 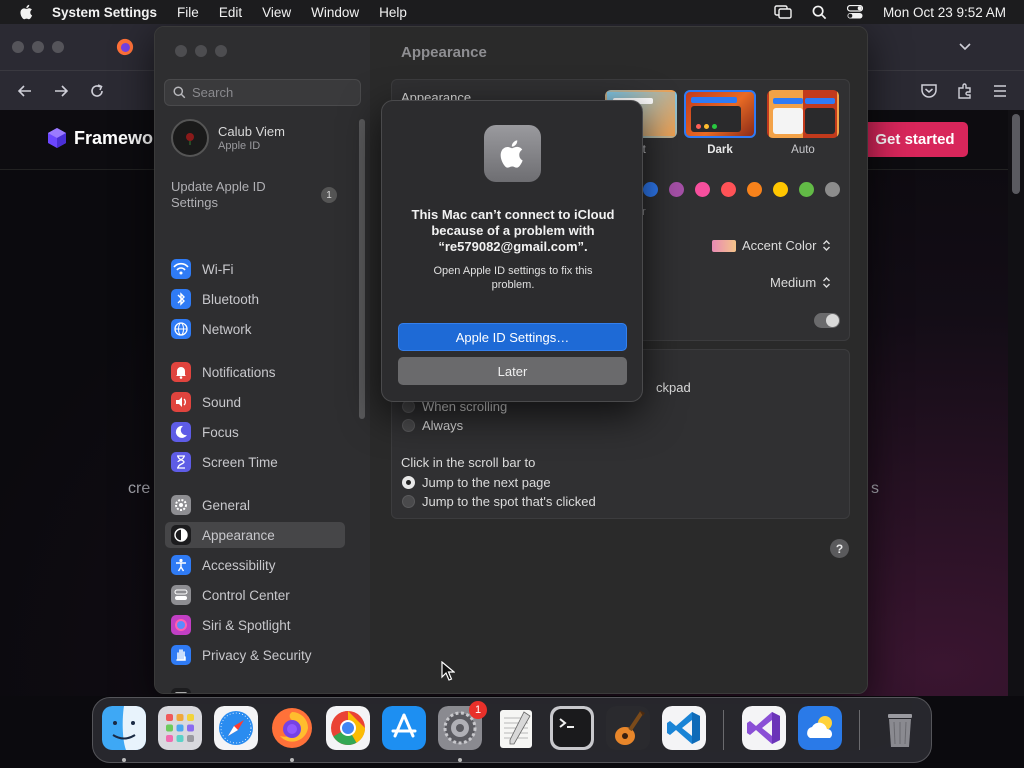 I want to click on extensions-icon, so click(x=965, y=91).